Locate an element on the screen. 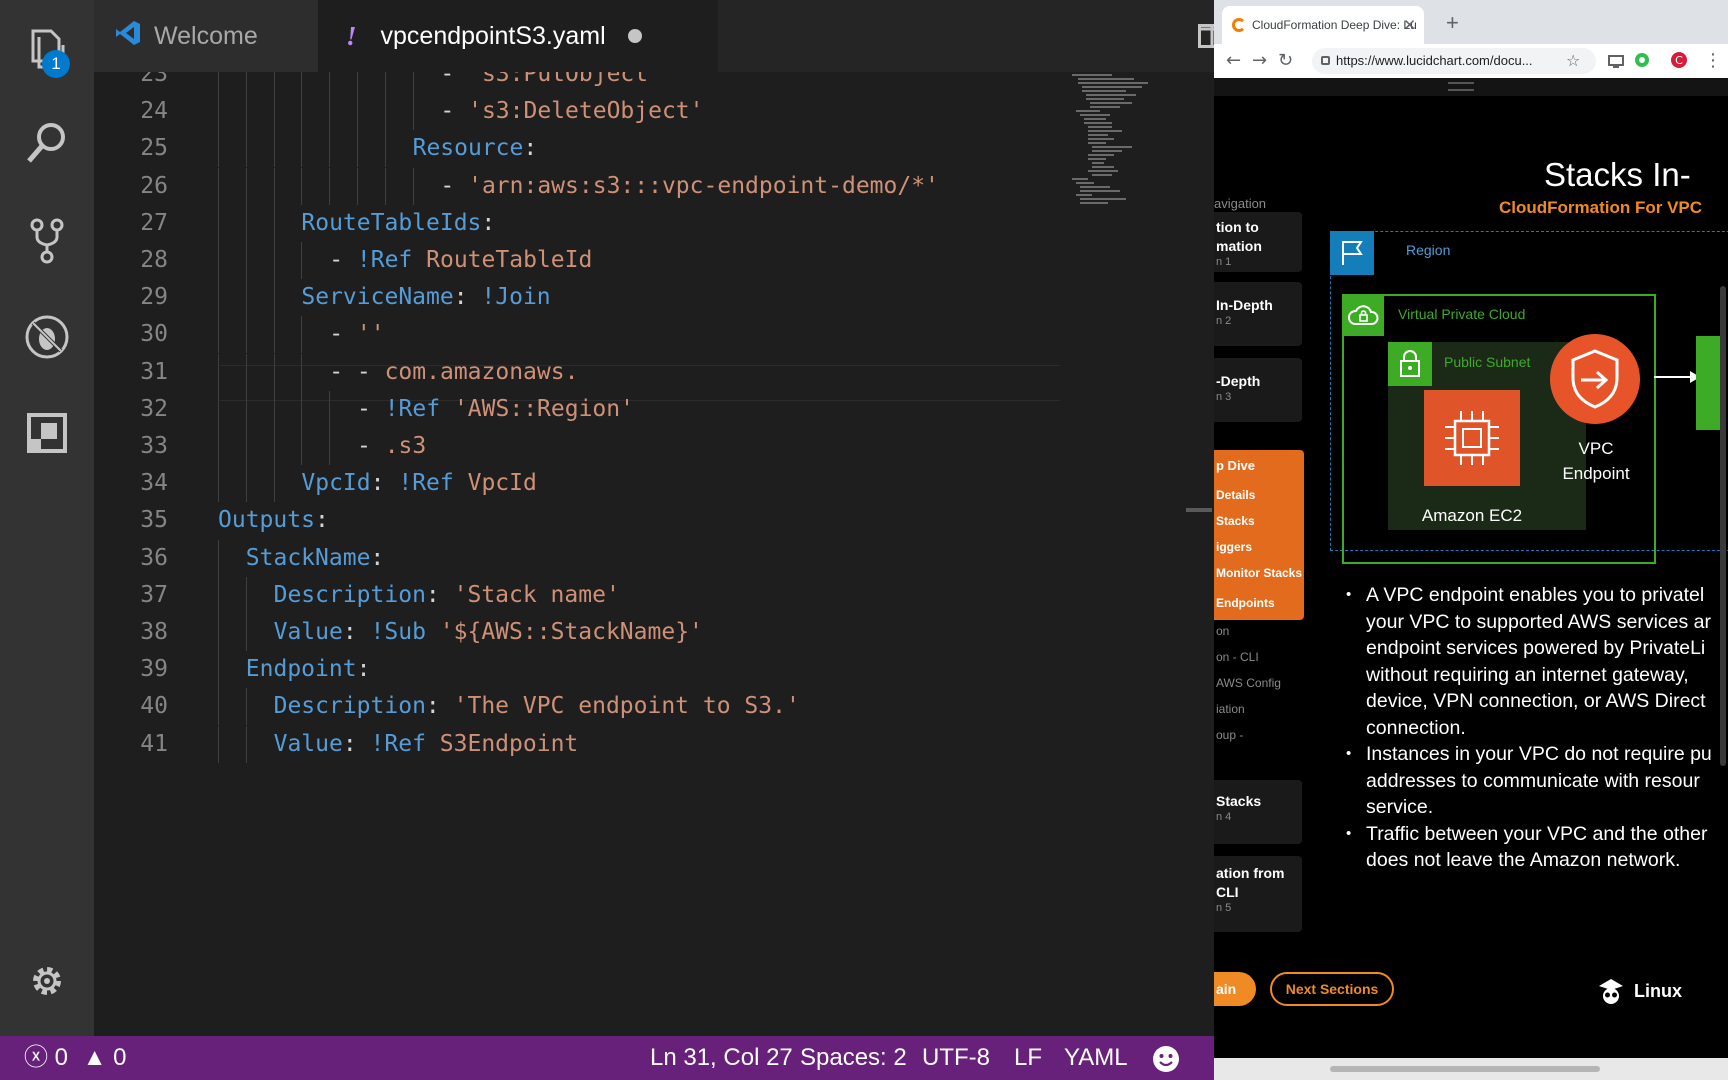 This screenshot has width=1728, height=1080. line-number: 26 is located at coordinates (154, 185).